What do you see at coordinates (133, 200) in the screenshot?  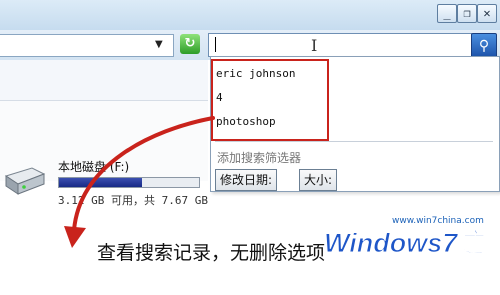 I see `drive-space-text: 3.12 GB 可用，共 7.67 GB` at bounding box center [133, 200].